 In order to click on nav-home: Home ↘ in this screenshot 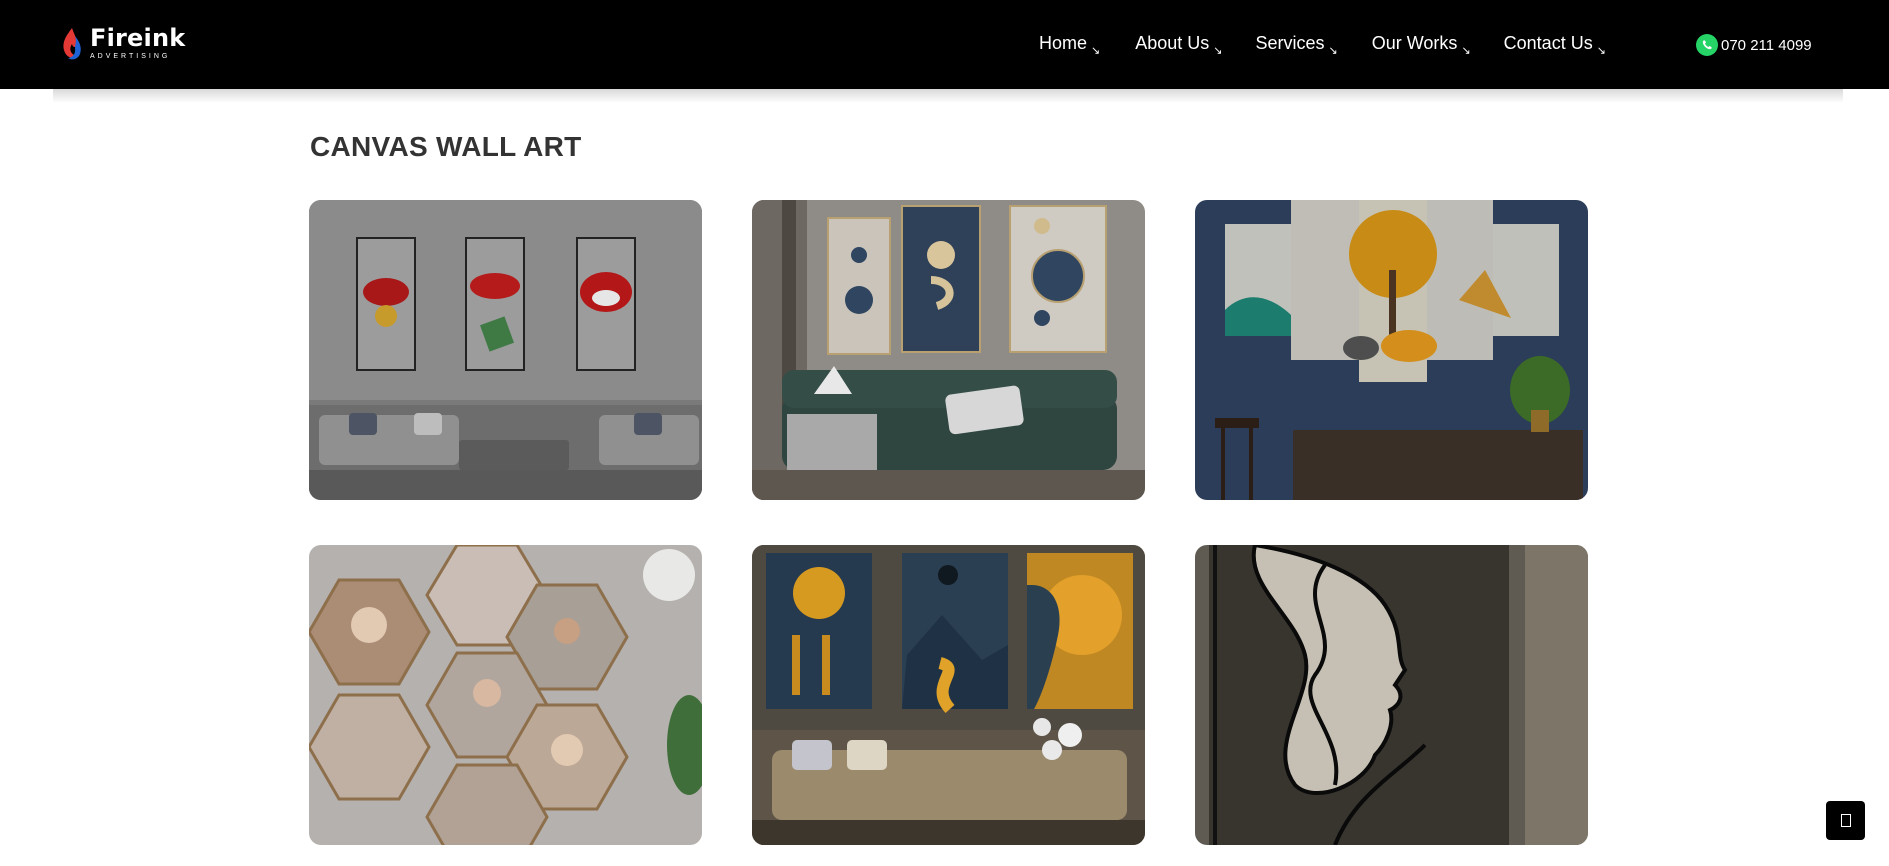, I will do `click(1069, 47)`.